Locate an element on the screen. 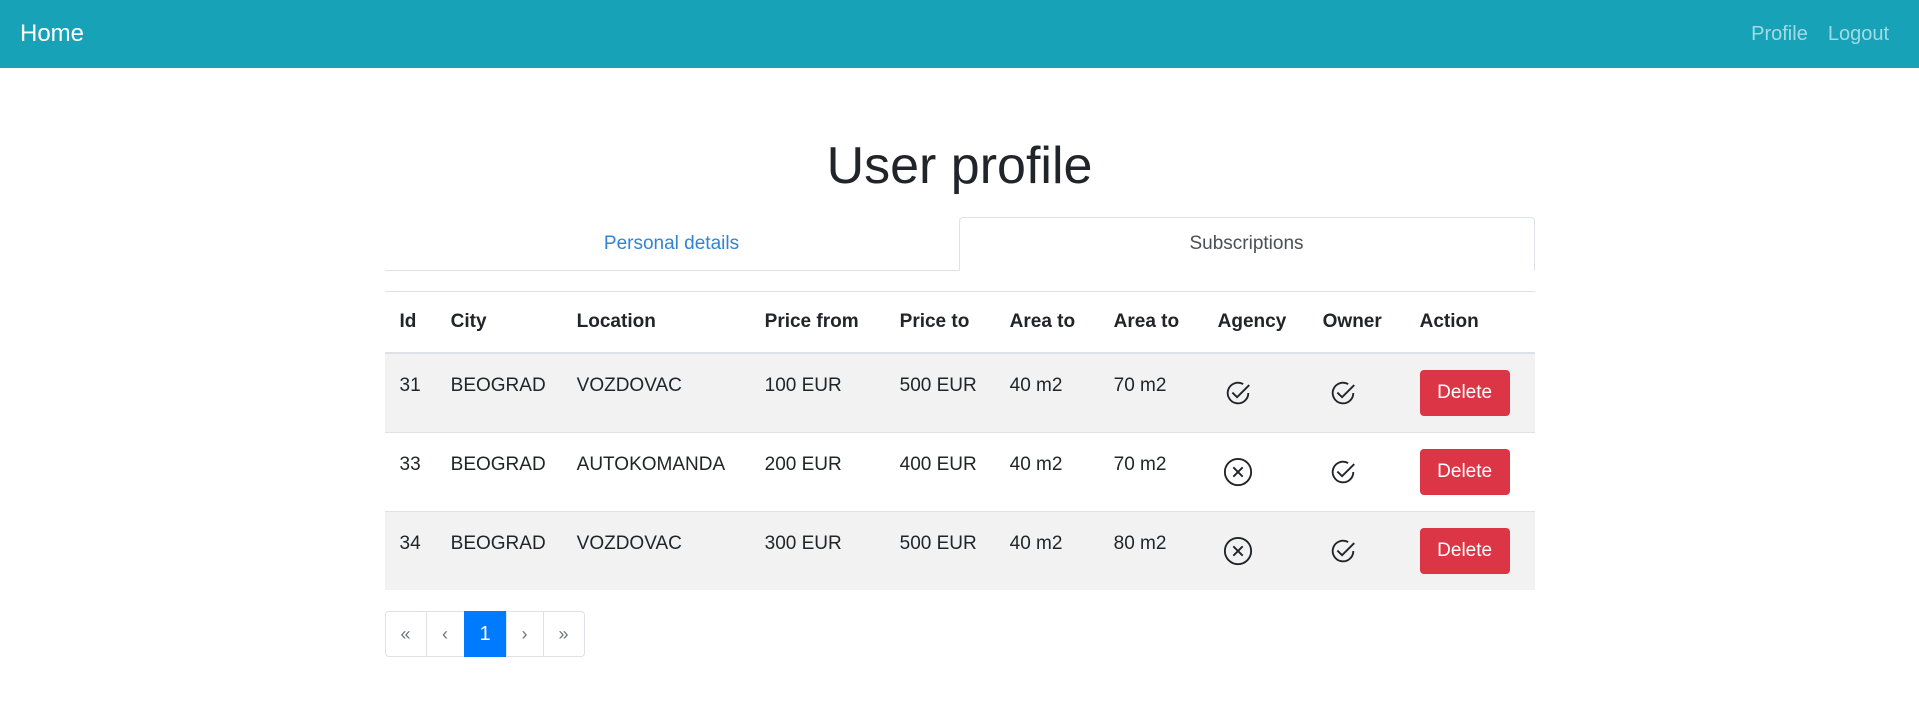 The height and width of the screenshot is (704, 1919). header-owner: Owner is located at coordinates (1356, 322).